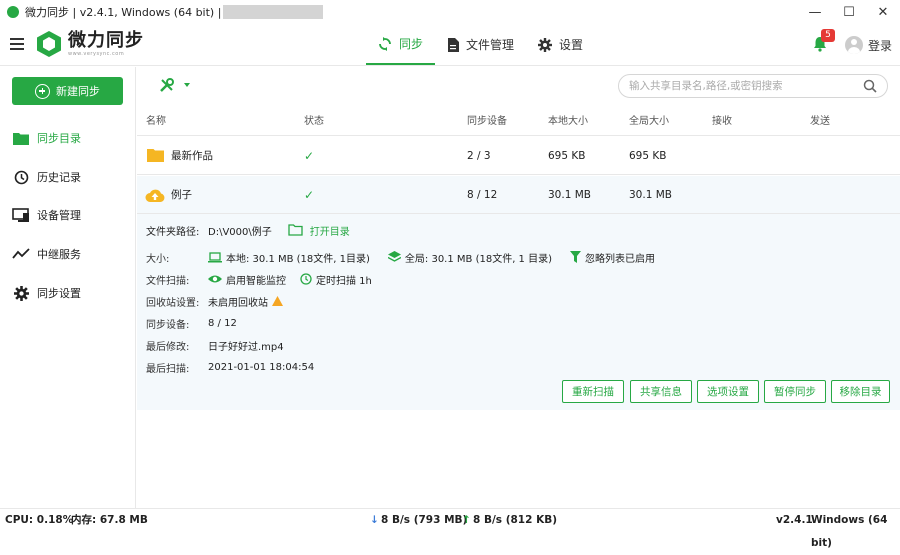 The width and height of the screenshot is (900, 555). I want to click on status-check-icon: ✓, so click(309, 156).